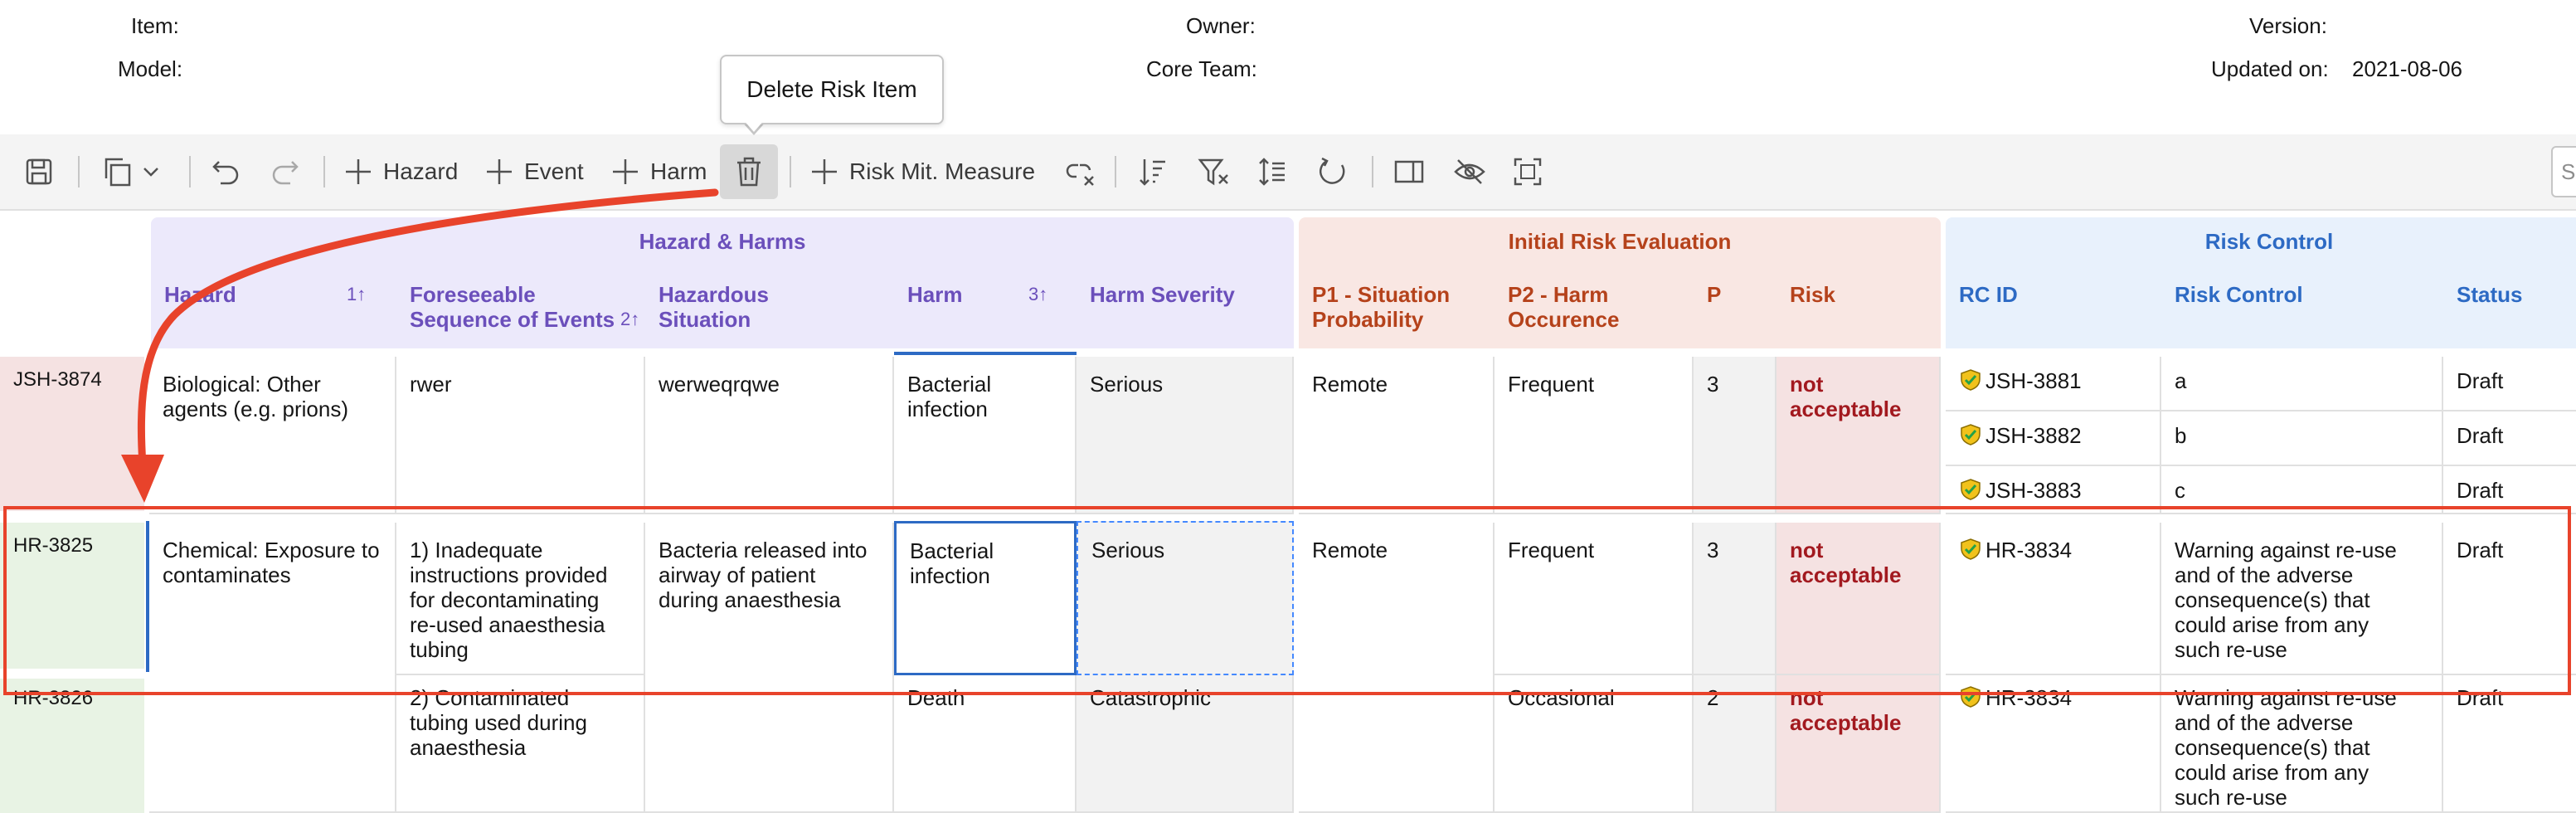 The width and height of the screenshot is (2576, 813). Describe the element at coordinates (151, 68) in the screenshot. I see `model-label: Model:` at that location.